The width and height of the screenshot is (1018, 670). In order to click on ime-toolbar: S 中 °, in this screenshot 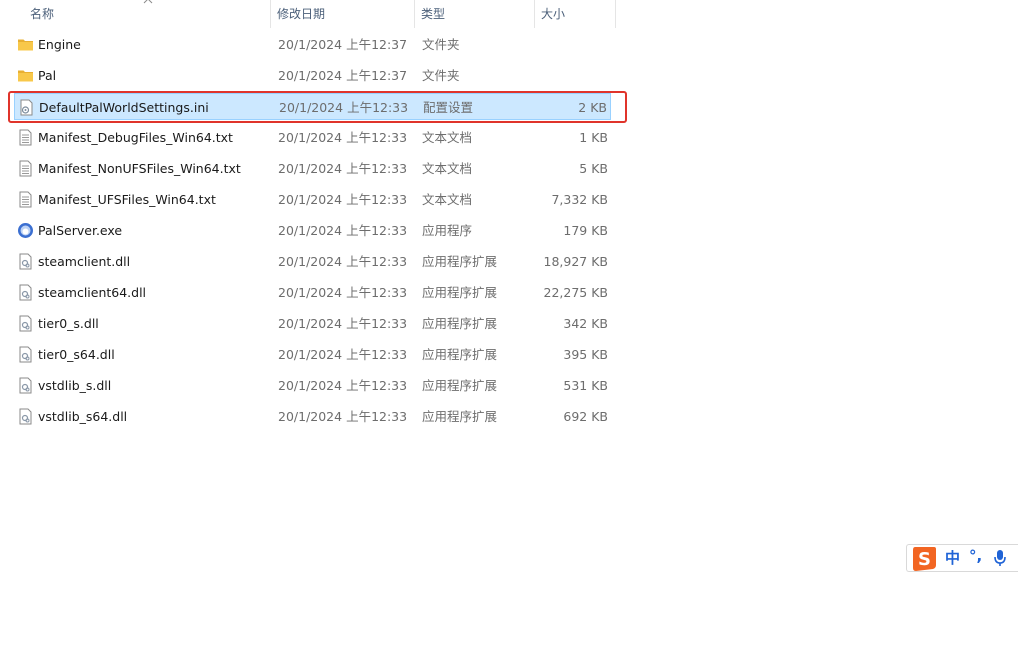, I will do `click(962, 558)`.